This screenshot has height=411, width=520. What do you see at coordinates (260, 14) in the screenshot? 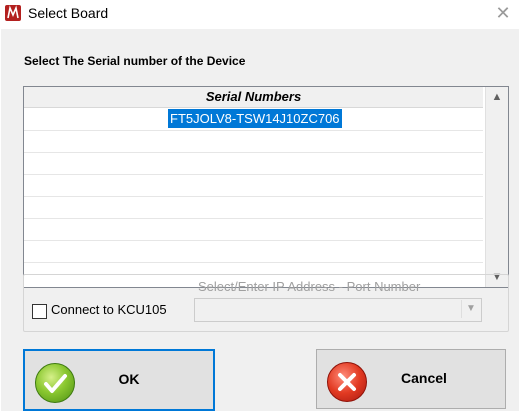
I see `title-bar: Select Board ✕` at bounding box center [260, 14].